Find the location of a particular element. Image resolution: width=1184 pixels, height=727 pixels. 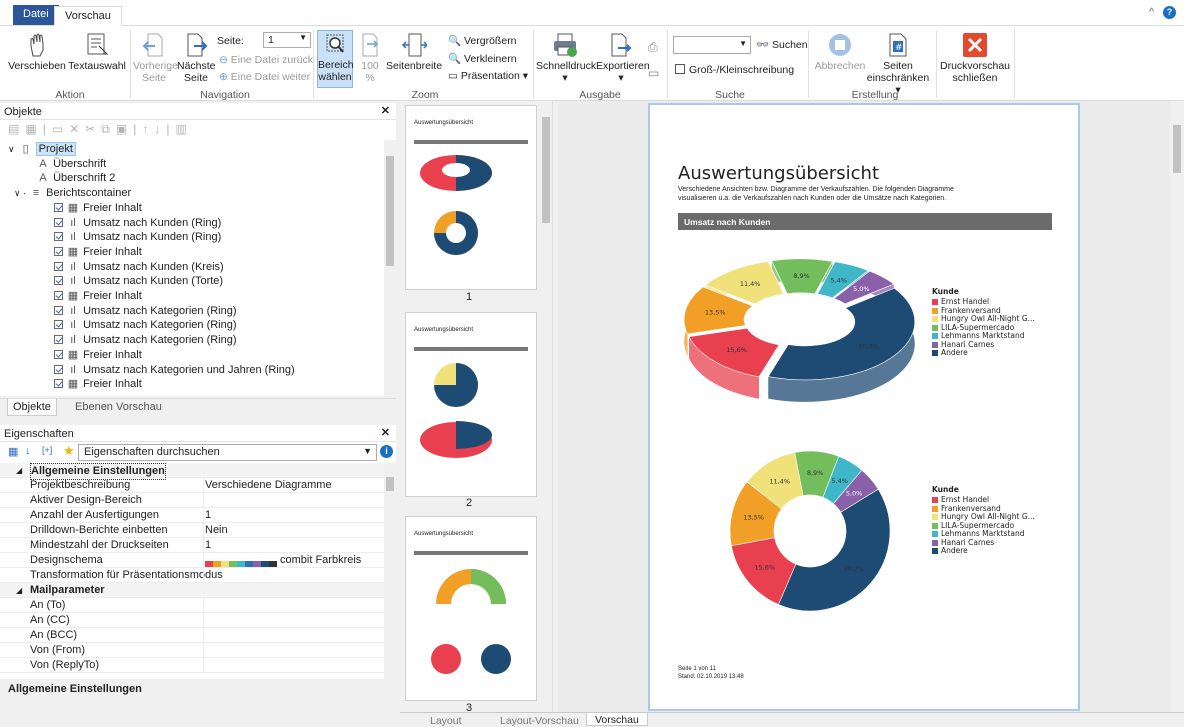

shrink-button: 🔍 Verkleinern is located at coordinates (482, 58).